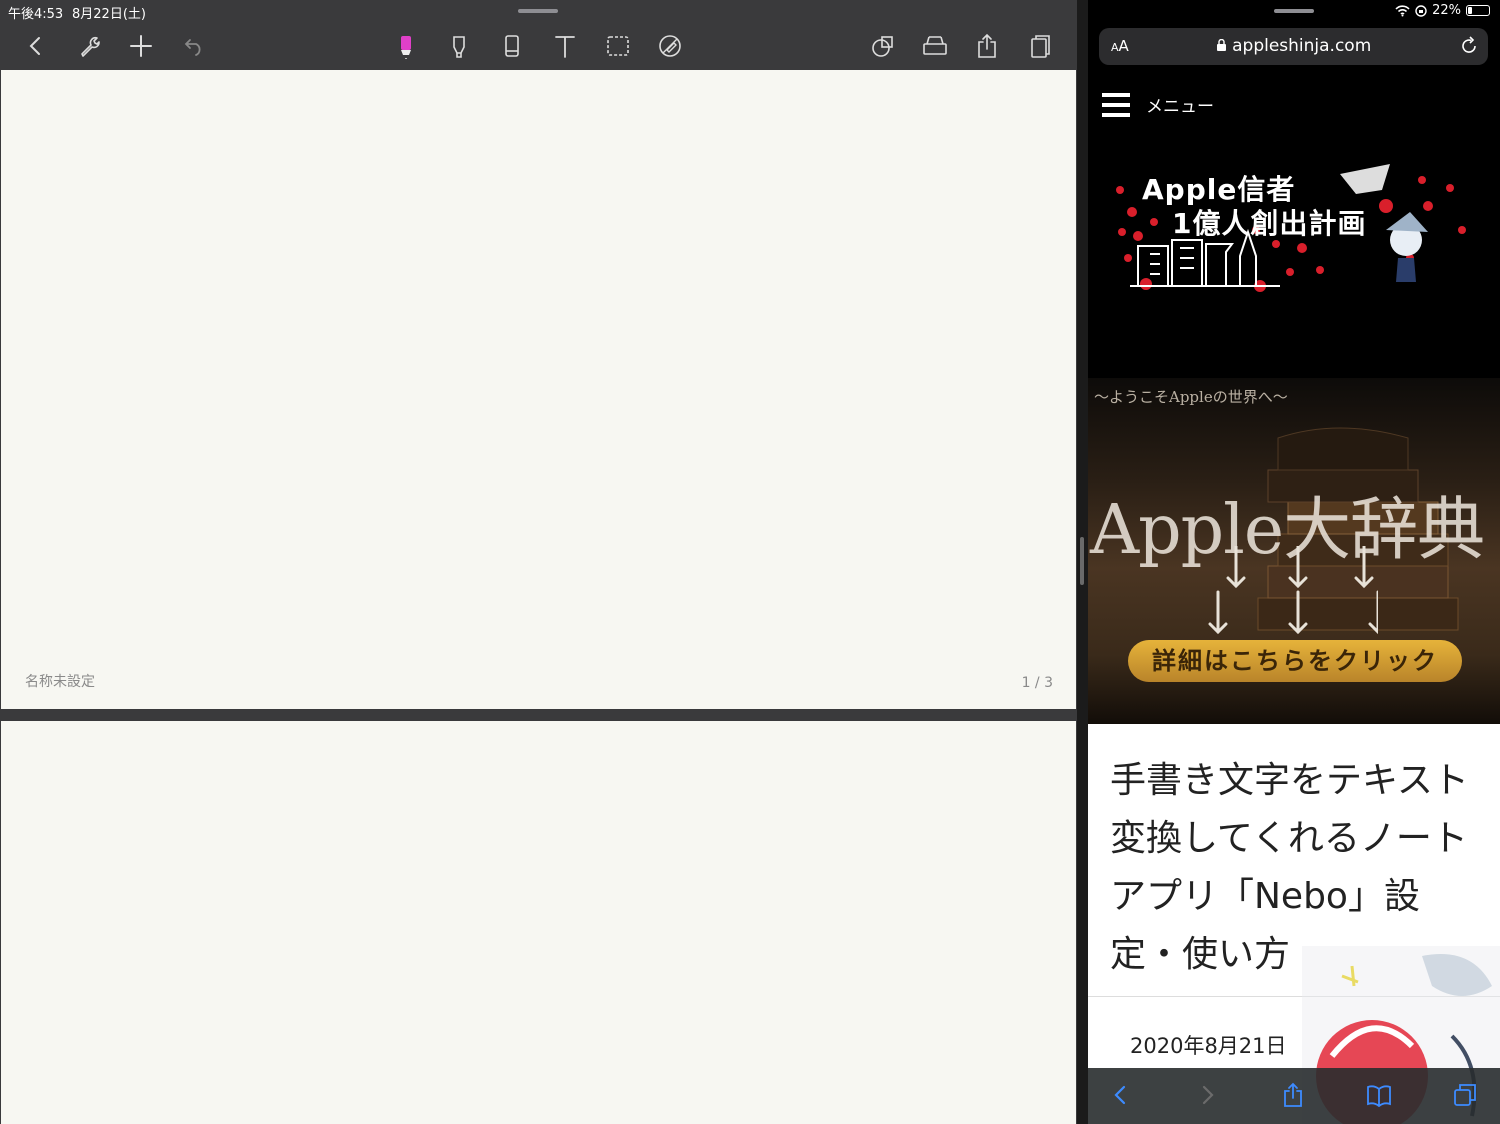  Describe the element at coordinates (1295, 661) in the screenshot. I see `details-cta-button: 詳細はこちらをクリック` at that location.